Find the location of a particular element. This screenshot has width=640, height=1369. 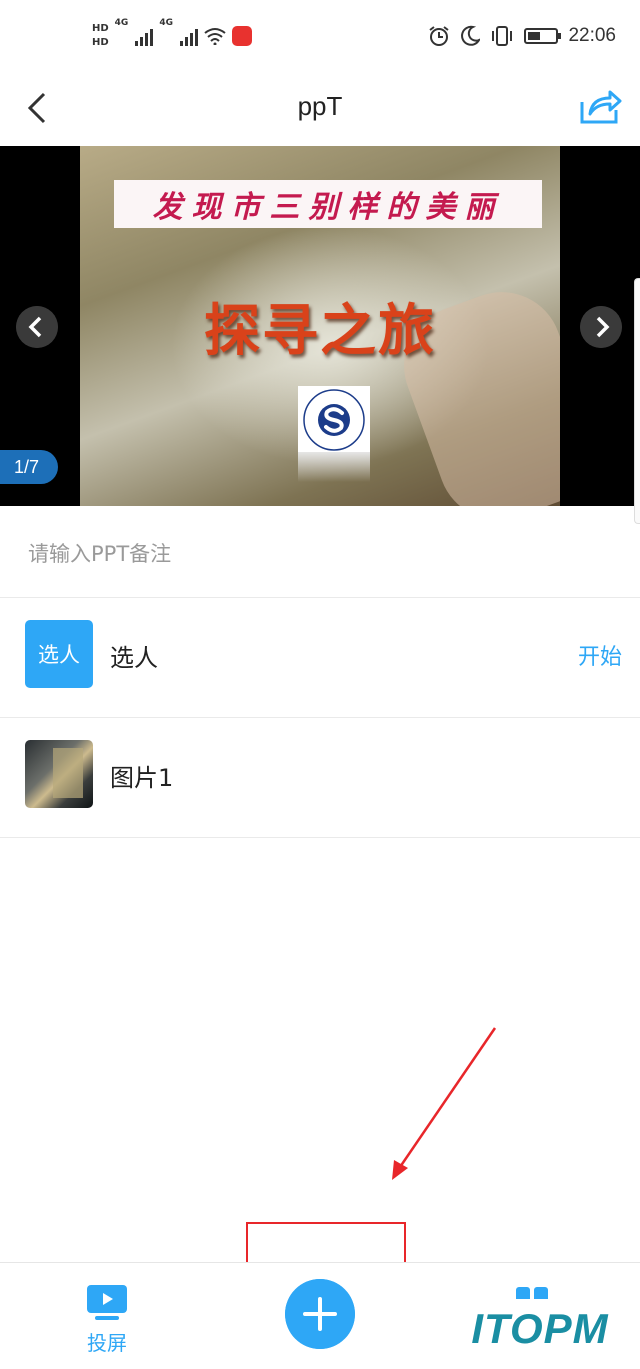

page-indicator: 1/7 is located at coordinates (29, 467).